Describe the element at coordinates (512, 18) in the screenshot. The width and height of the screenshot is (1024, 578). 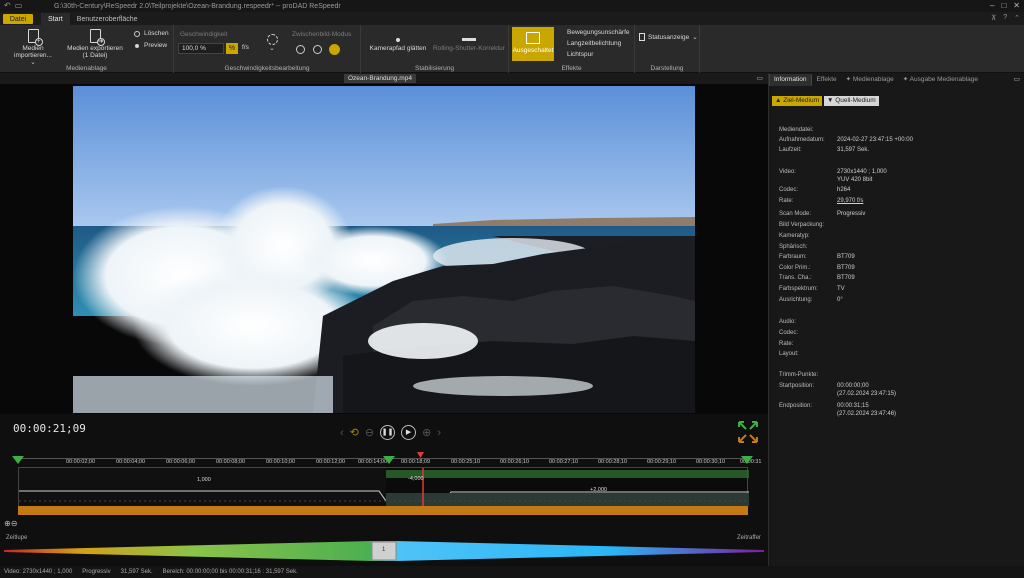
I see `ribbon-tabs: Datei Start Benutzeroberfläche ⊼ ? ⌃` at that location.